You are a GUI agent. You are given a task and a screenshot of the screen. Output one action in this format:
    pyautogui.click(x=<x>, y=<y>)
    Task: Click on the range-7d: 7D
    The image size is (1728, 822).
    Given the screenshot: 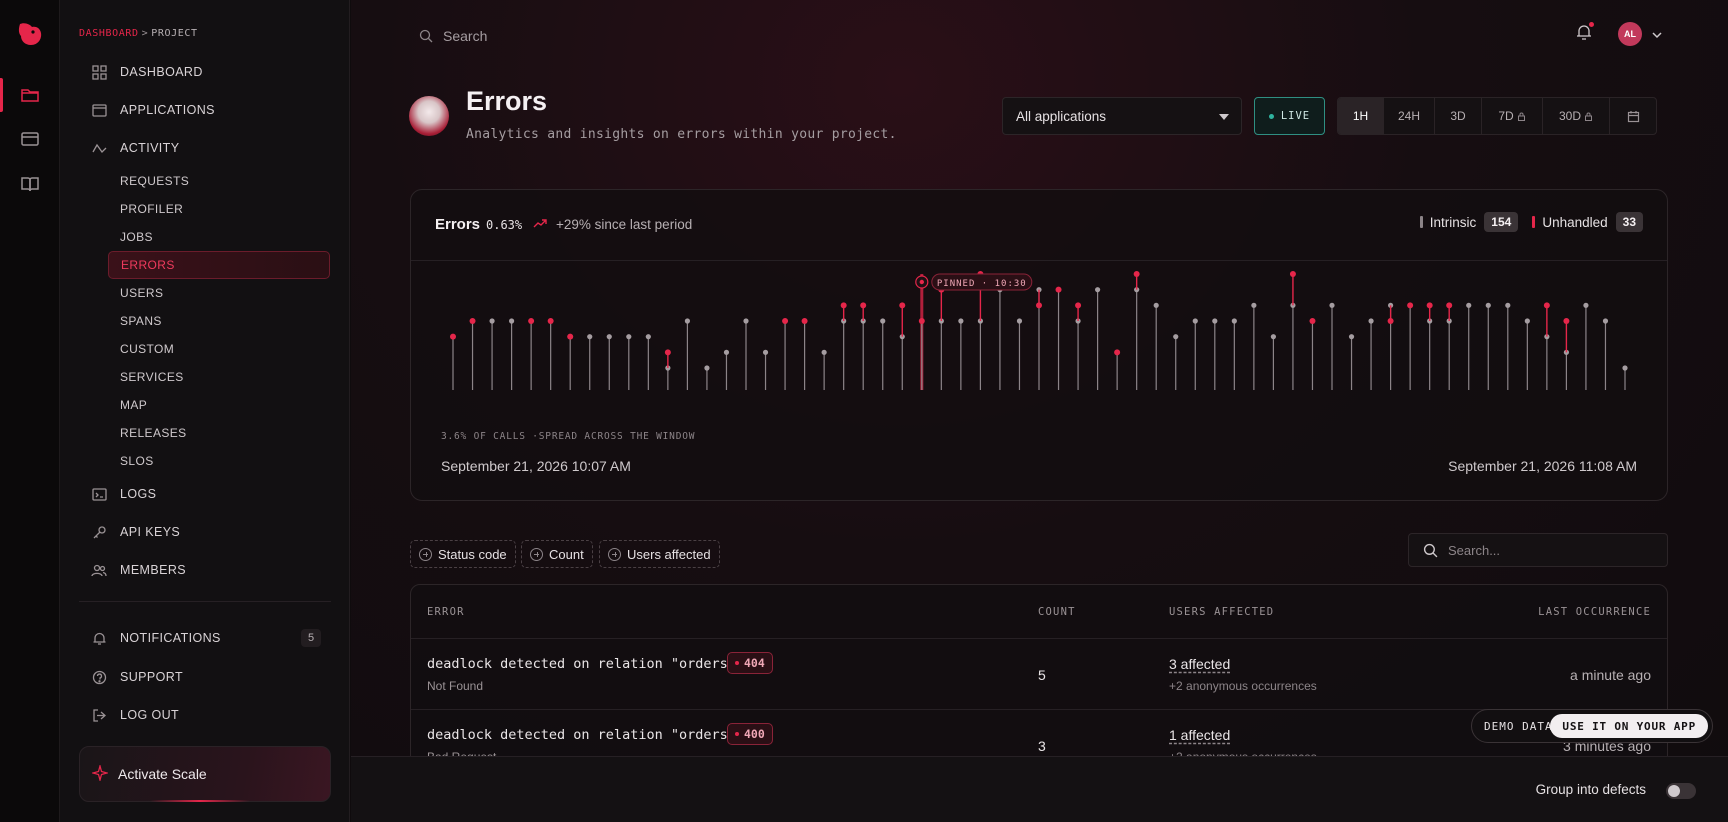 What is the action you would take?
    pyautogui.click(x=1512, y=116)
    